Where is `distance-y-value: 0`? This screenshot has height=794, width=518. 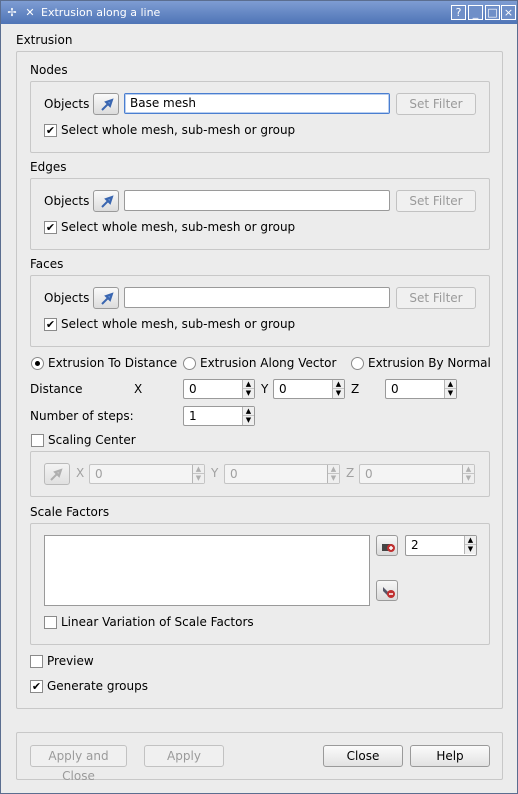 distance-y-value: 0 is located at coordinates (283, 389).